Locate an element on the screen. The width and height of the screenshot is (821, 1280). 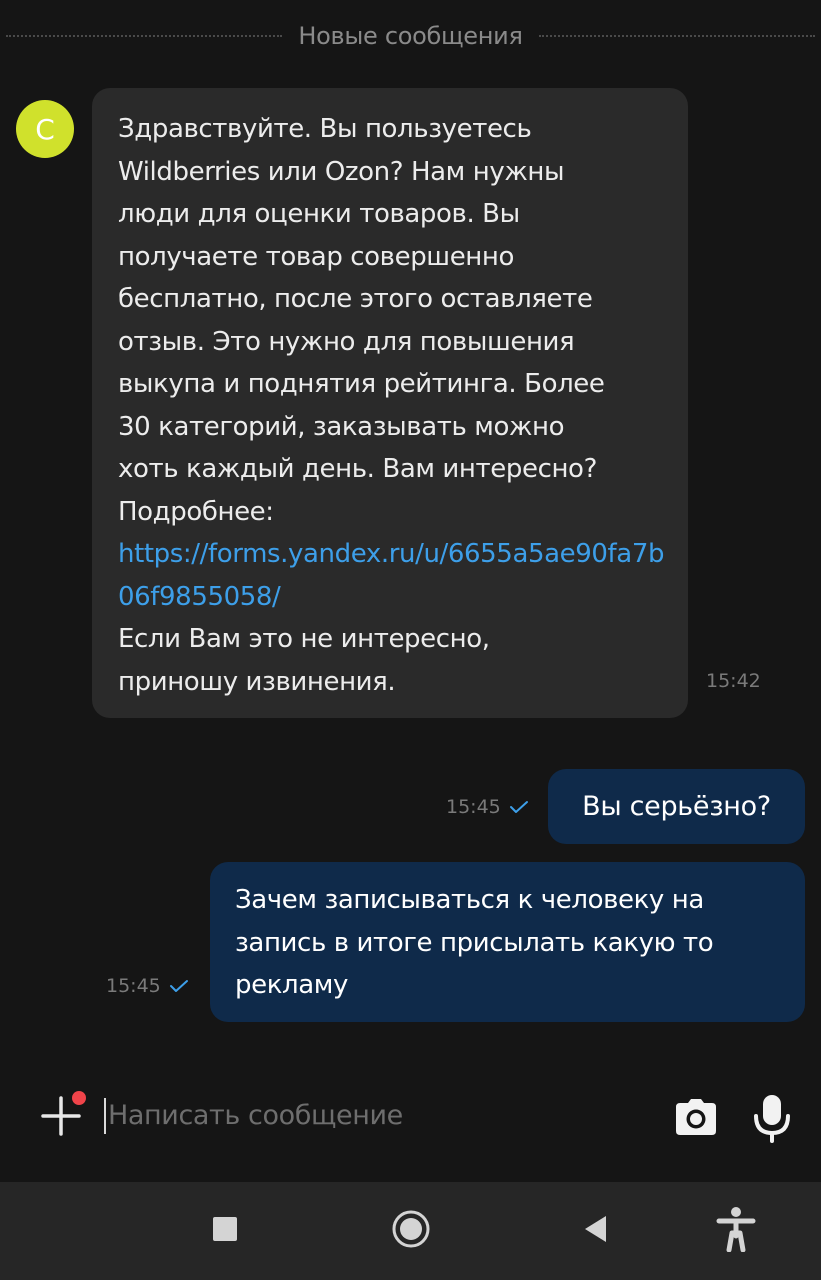
back-triangle-icon is located at coordinates (595, 1229).